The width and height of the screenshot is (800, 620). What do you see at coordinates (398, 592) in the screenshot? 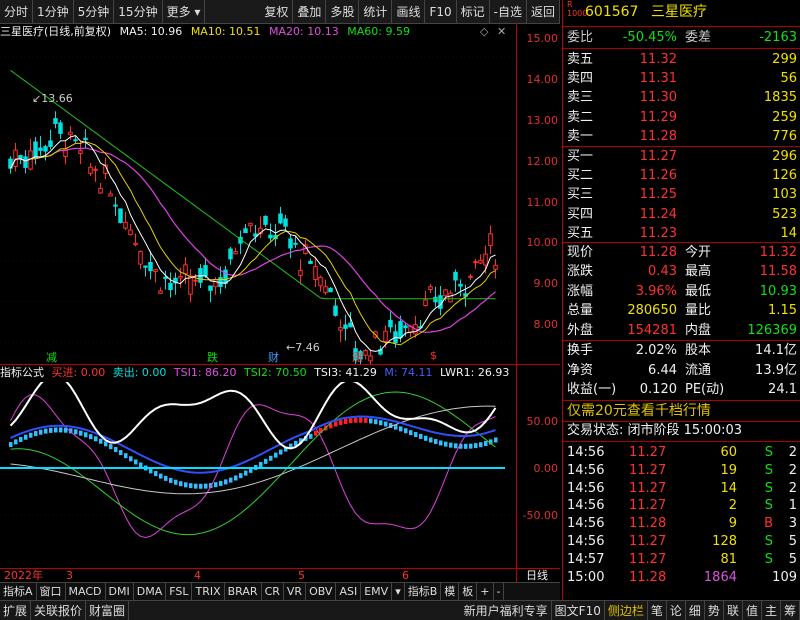
I see `chevron-down-icon: ▾` at bounding box center [398, 592].